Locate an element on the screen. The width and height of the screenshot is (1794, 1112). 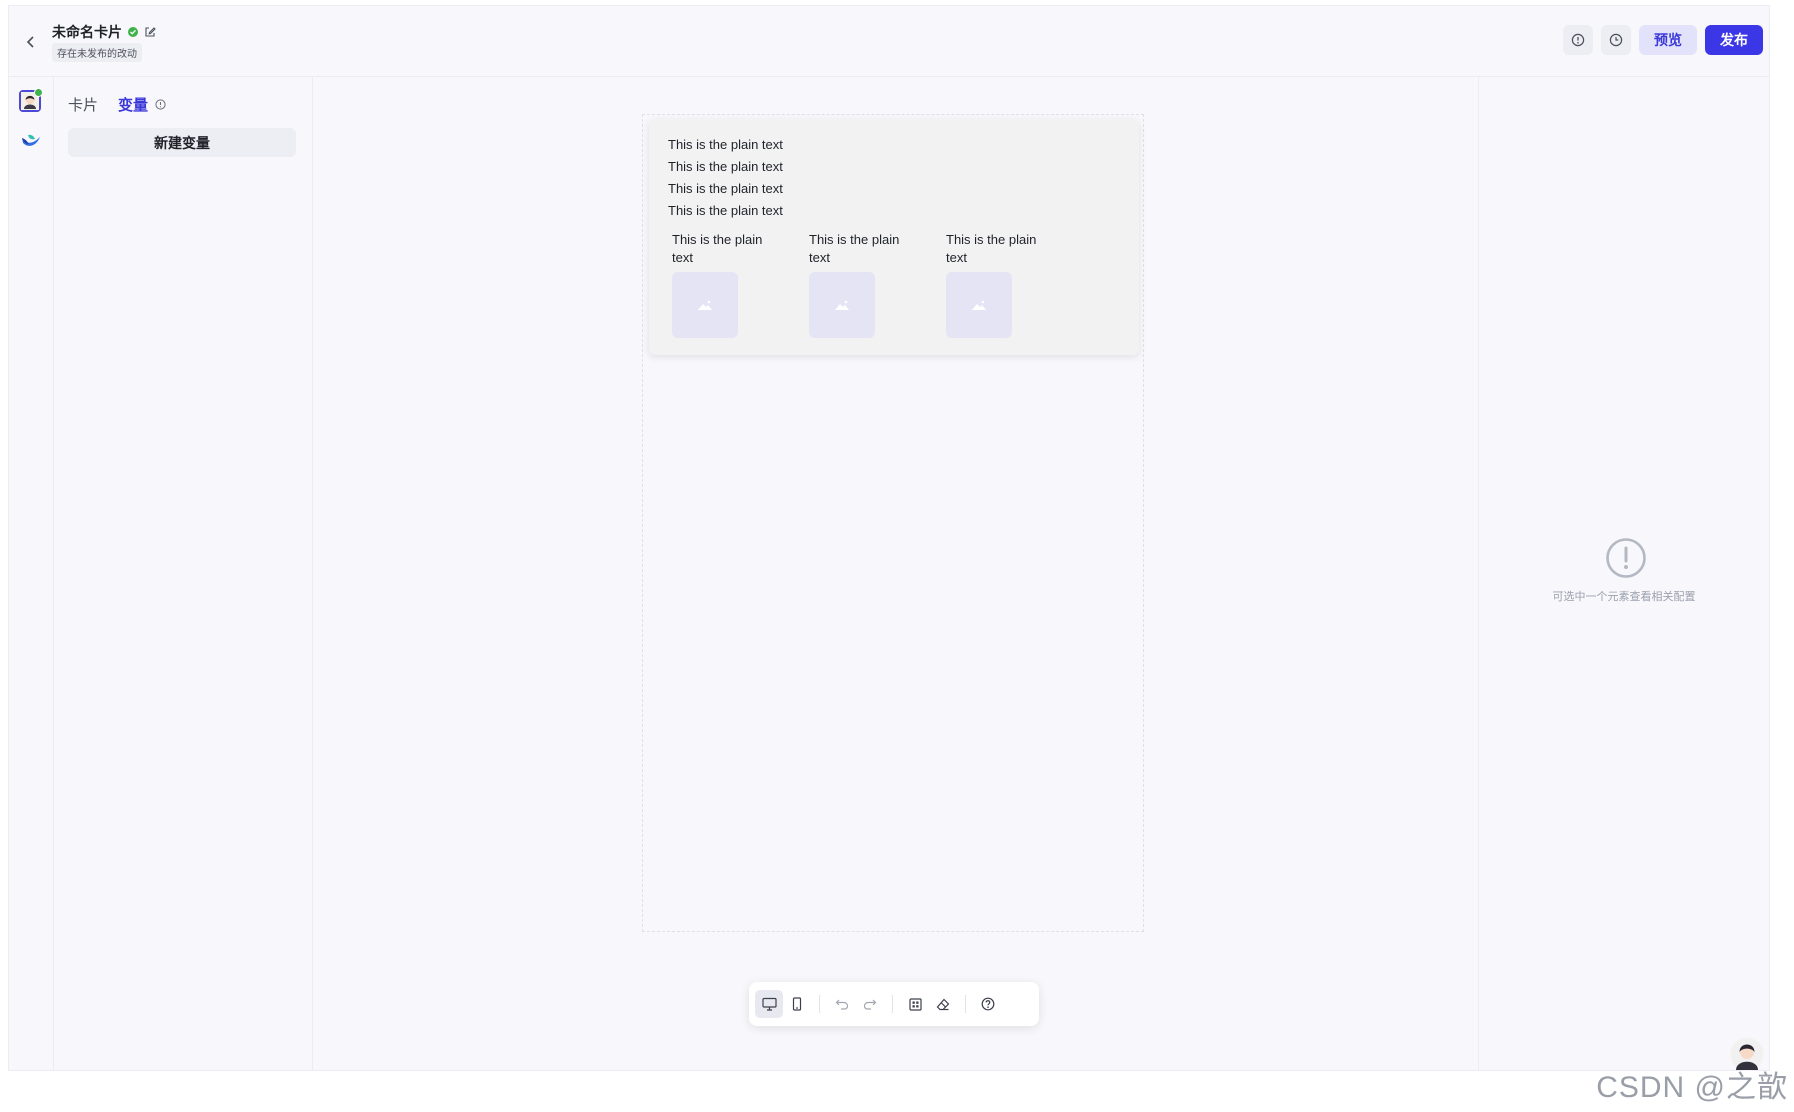
phone-icon is located at coordinates (797, 1004).